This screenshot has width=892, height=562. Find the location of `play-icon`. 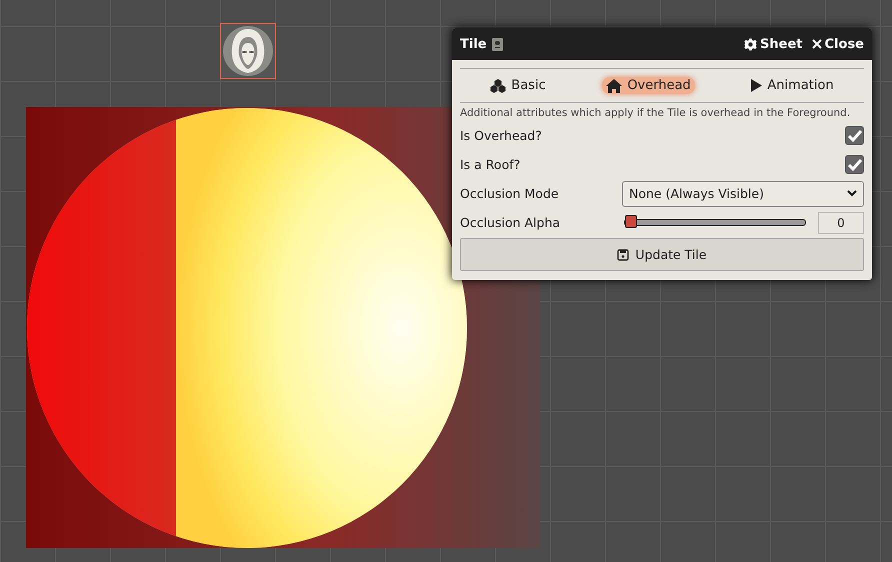

play-icon is located at coordinates (756, 85).